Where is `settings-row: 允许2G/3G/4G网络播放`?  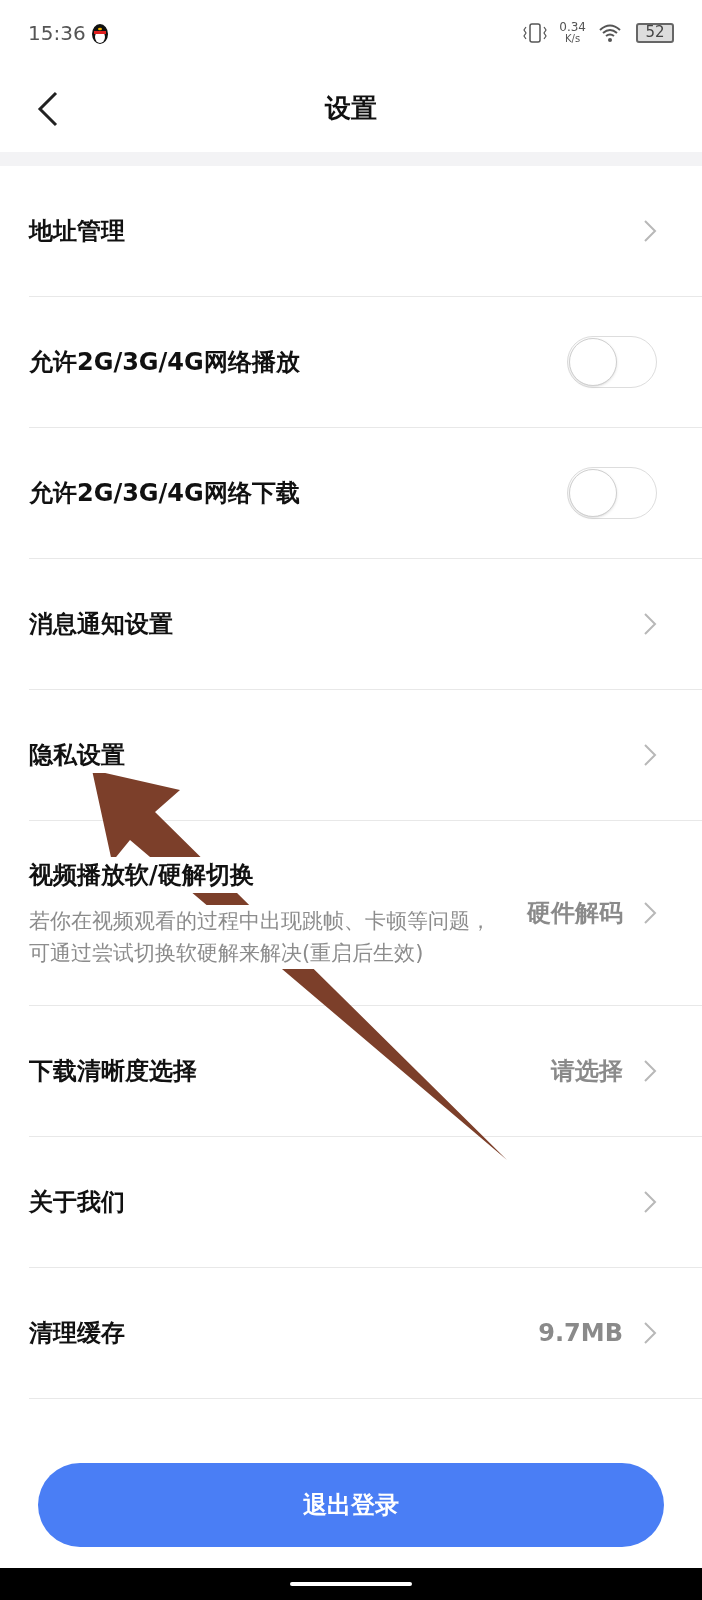
settings-row: 允许2G/3G/4G网络播放 is located at coordinates (365, 362).